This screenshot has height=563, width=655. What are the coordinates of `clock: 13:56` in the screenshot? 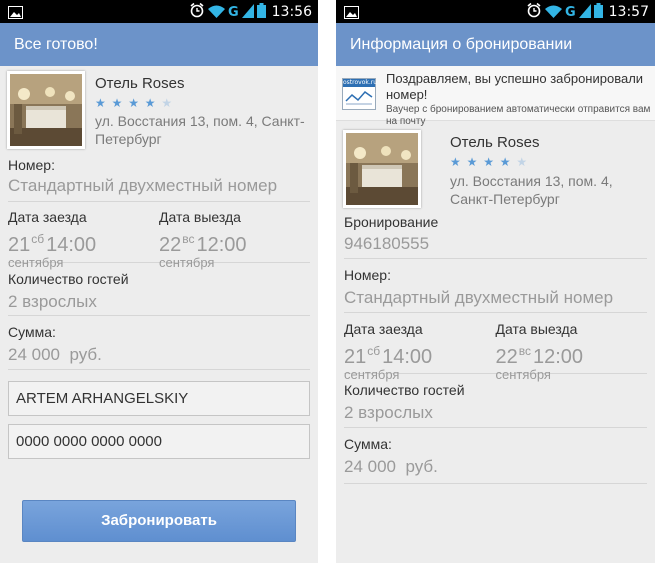 It's located at (291, 12).